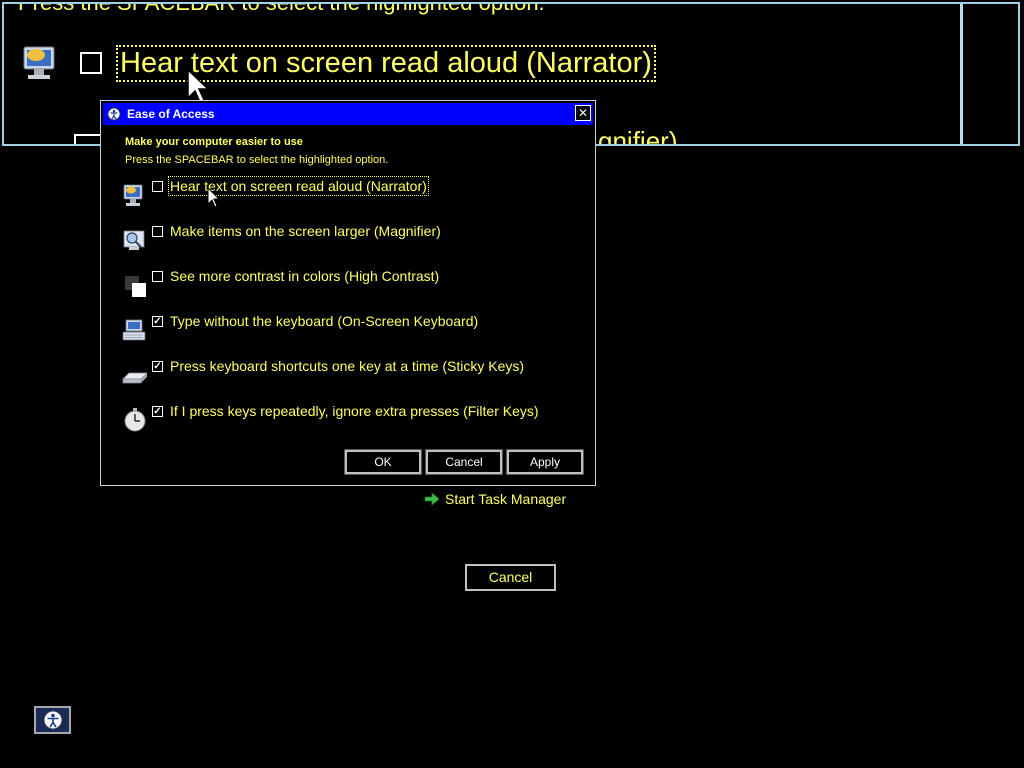  Describe the element at coordinates (383, 462) in the screenshot. I see `ok-button: OK` at that location.